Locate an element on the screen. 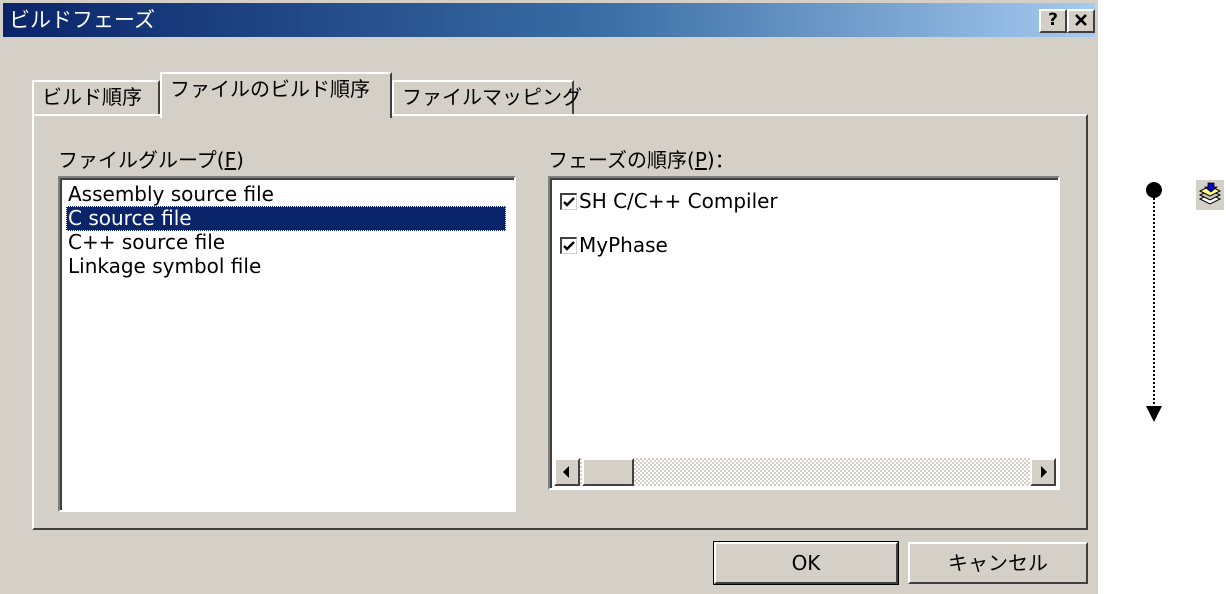 This screenshot has height=594, width=1226. tab-file-mapping: ファイルマッピング is located at coordinates (487, 98).